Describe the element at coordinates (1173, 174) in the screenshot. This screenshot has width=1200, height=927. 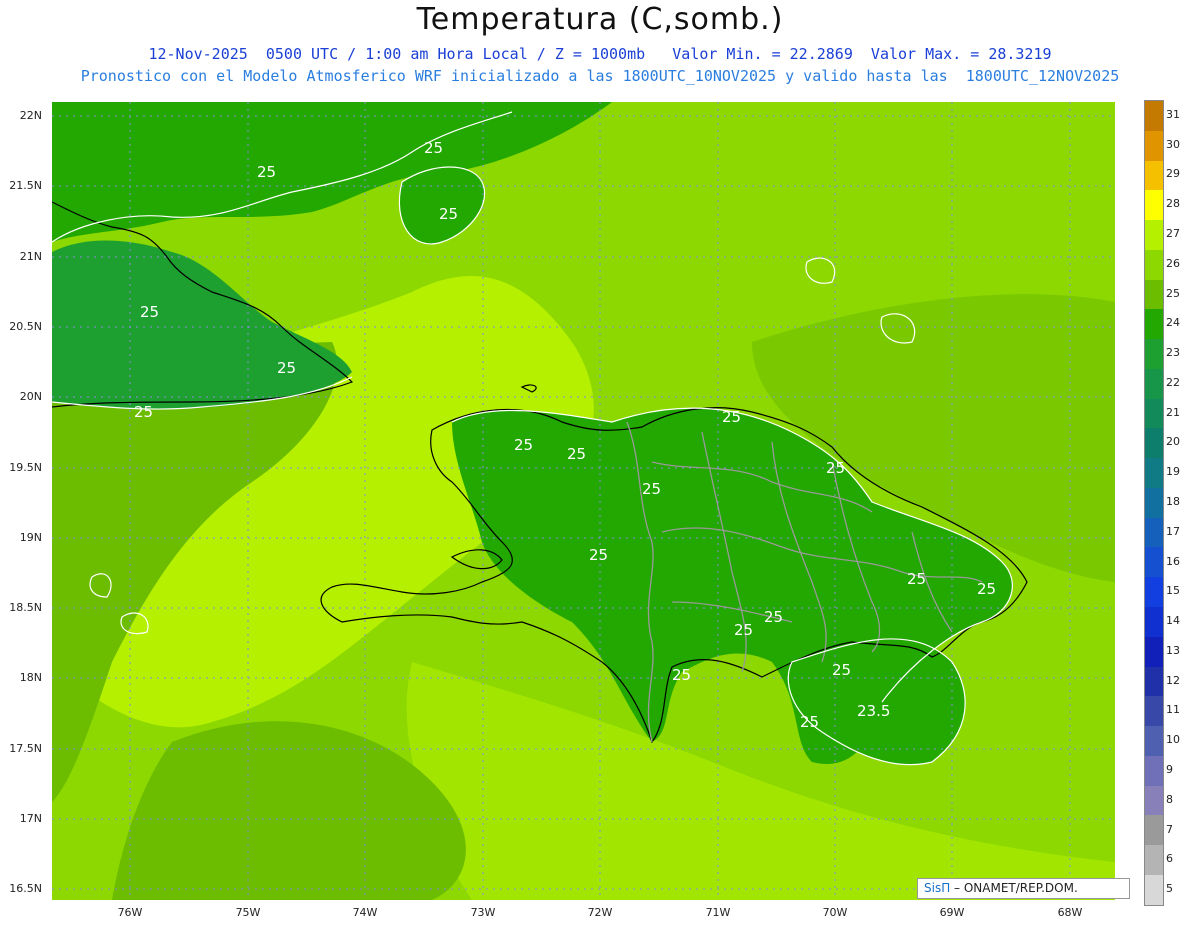
I see `legend-level-label: 29` at that location.